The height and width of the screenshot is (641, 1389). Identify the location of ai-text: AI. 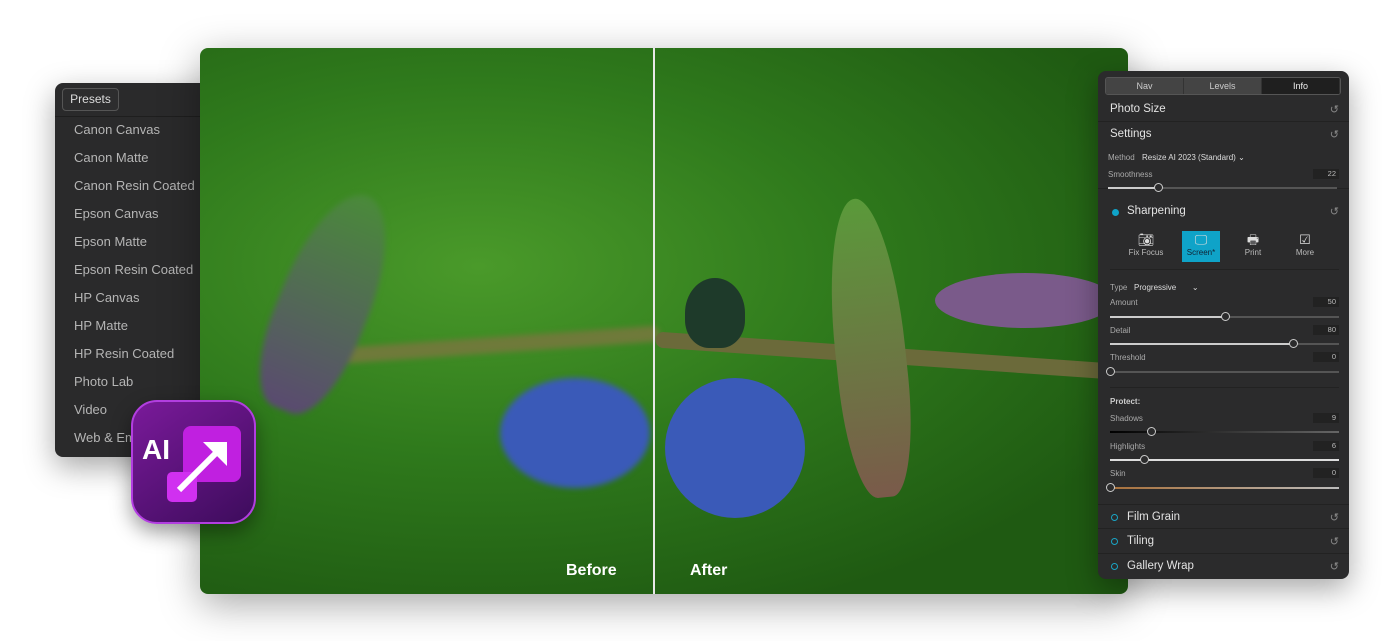
(156, 449).